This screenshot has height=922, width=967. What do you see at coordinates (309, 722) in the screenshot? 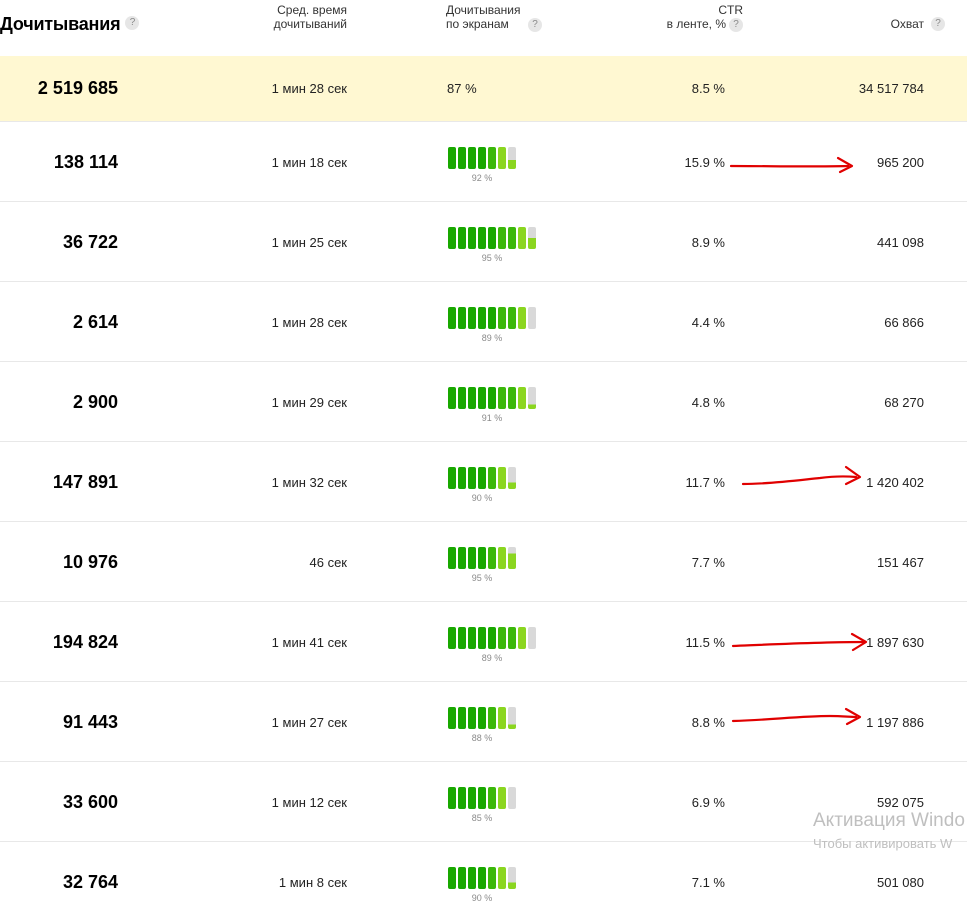
I see `row-avg-time: 1 мин 27 сек` at bounding box center [309, 722].